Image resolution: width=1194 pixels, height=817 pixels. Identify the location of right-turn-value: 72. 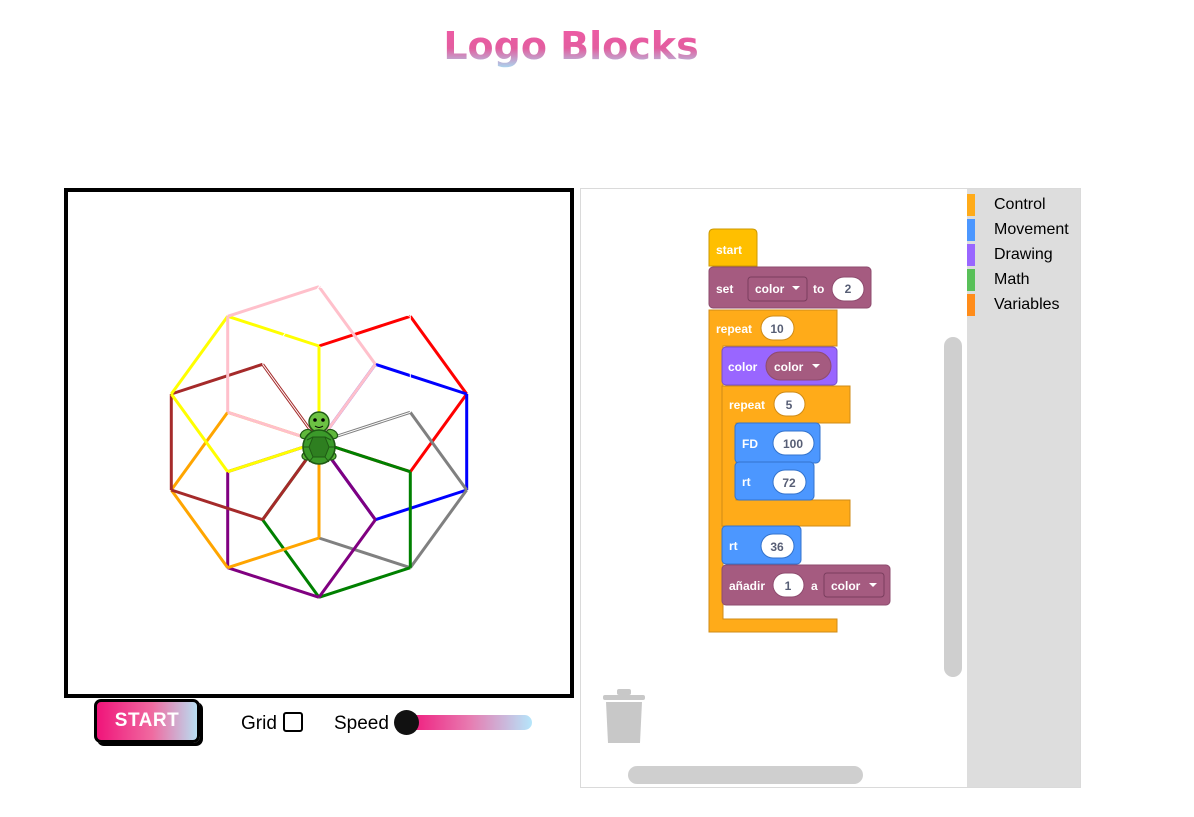
(789, 483).